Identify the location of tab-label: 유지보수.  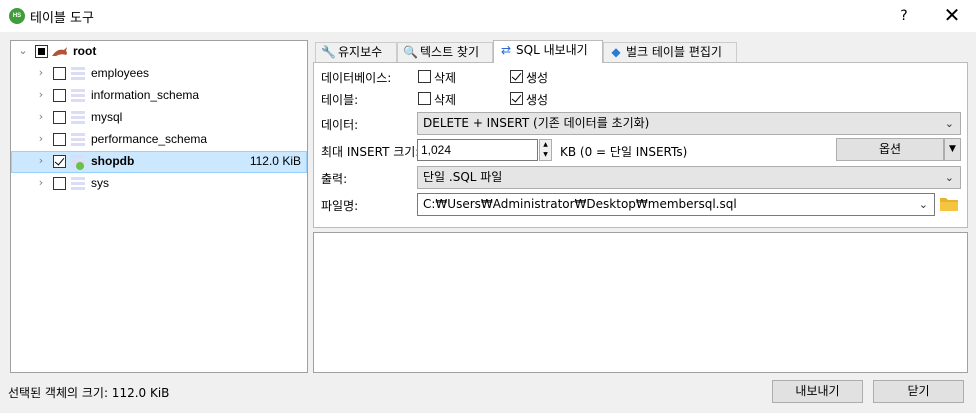
(360, 52).